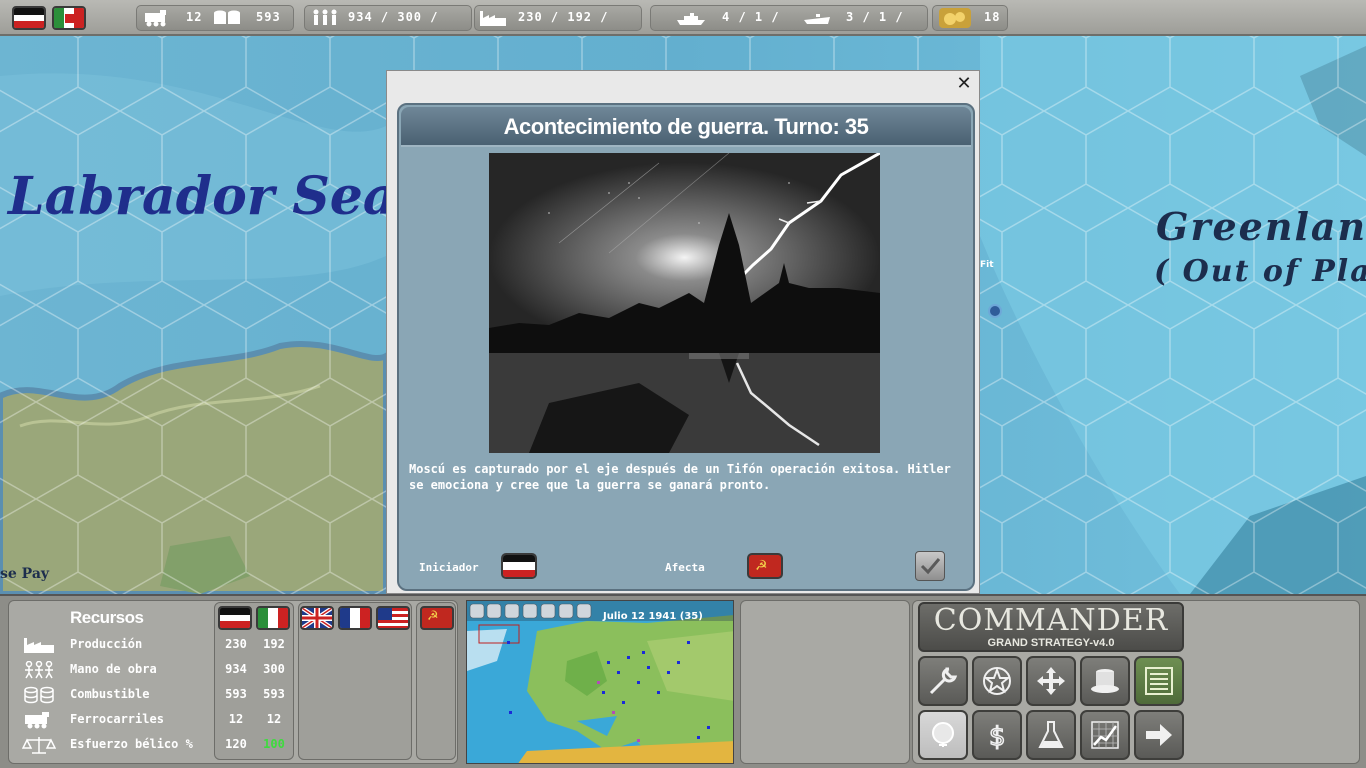 This screenshot has height=768, width=1366. What do you see at coordinates (519, 566) in the screenshot?
I see `initiator-flag-germany-icon` at bounding box center [519, 566].